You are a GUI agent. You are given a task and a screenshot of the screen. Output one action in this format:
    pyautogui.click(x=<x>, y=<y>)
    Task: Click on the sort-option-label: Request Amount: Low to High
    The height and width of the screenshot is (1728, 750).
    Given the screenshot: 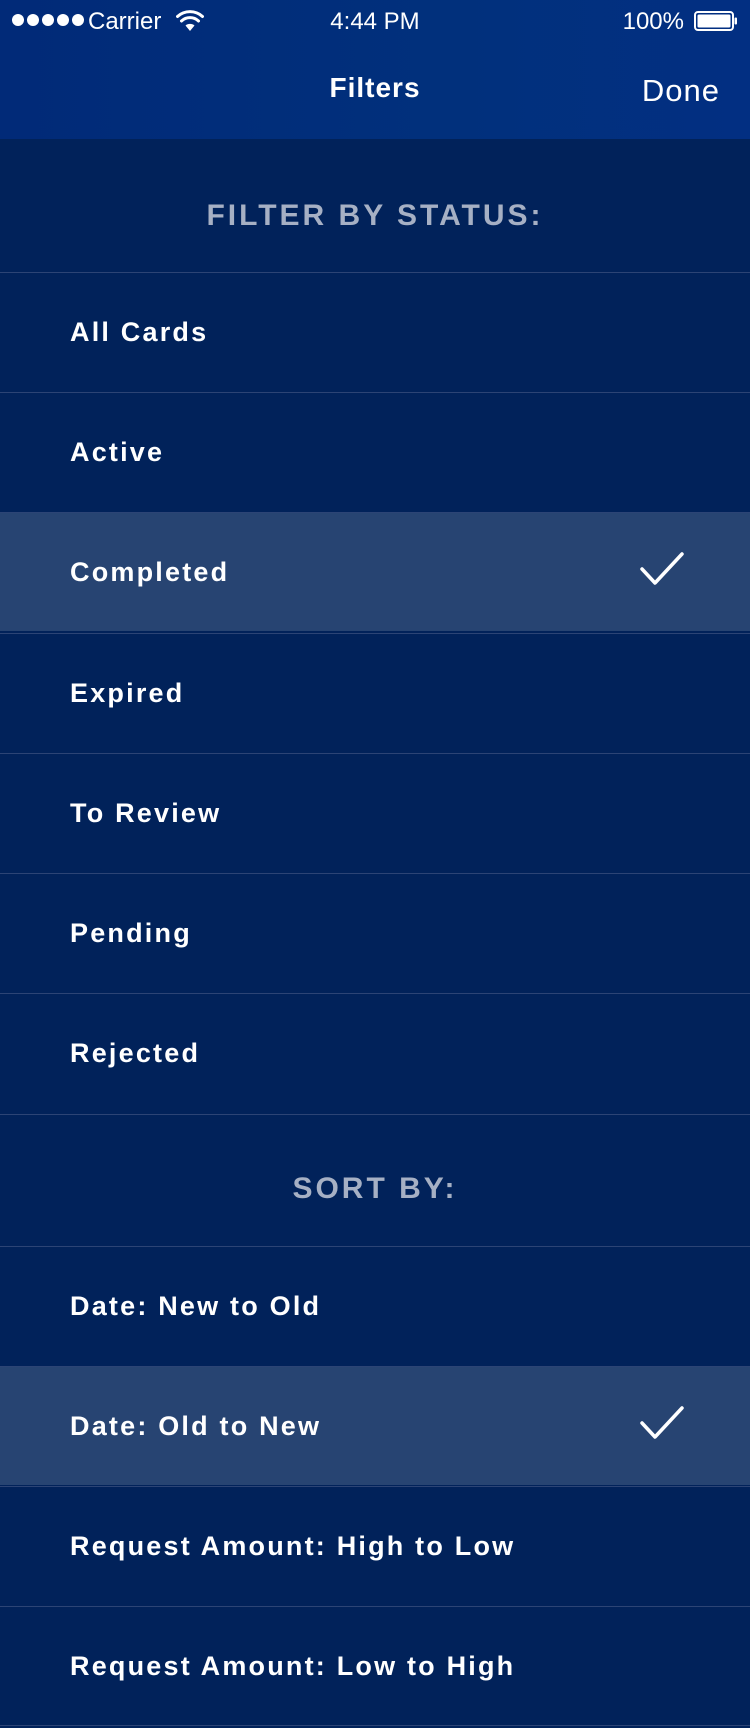 What is the action you would take?
    pyautogui.click(x=293, y=1666)
    